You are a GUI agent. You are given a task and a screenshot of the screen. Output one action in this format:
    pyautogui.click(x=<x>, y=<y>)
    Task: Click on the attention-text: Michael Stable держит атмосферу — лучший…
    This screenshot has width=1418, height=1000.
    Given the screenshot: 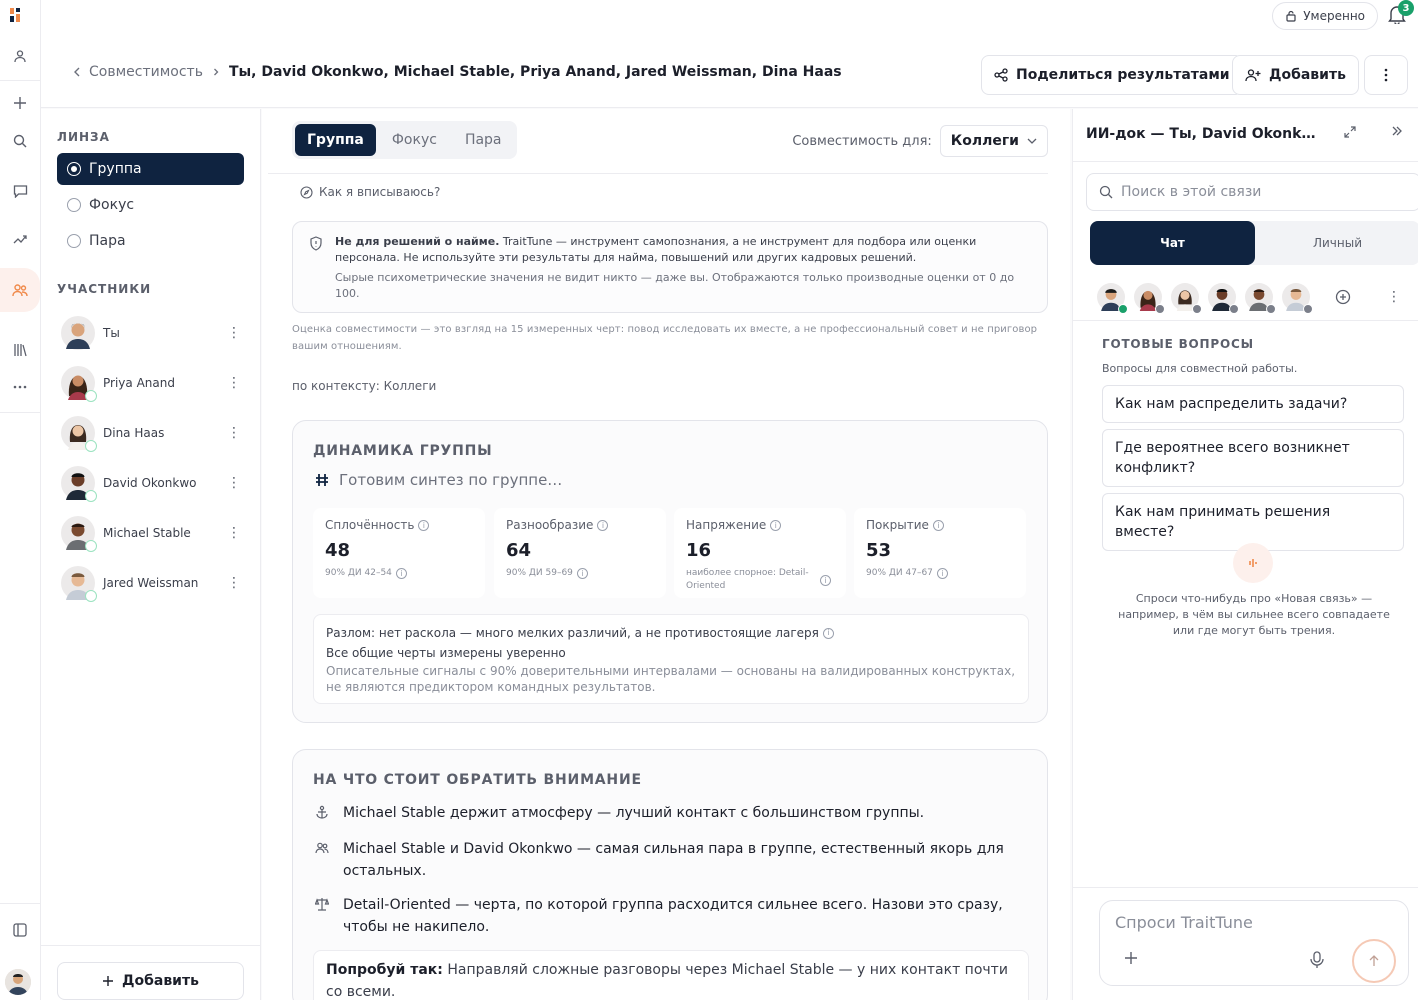 What is the action you would take?
    pyautogui.click(x=634, y=813)
    